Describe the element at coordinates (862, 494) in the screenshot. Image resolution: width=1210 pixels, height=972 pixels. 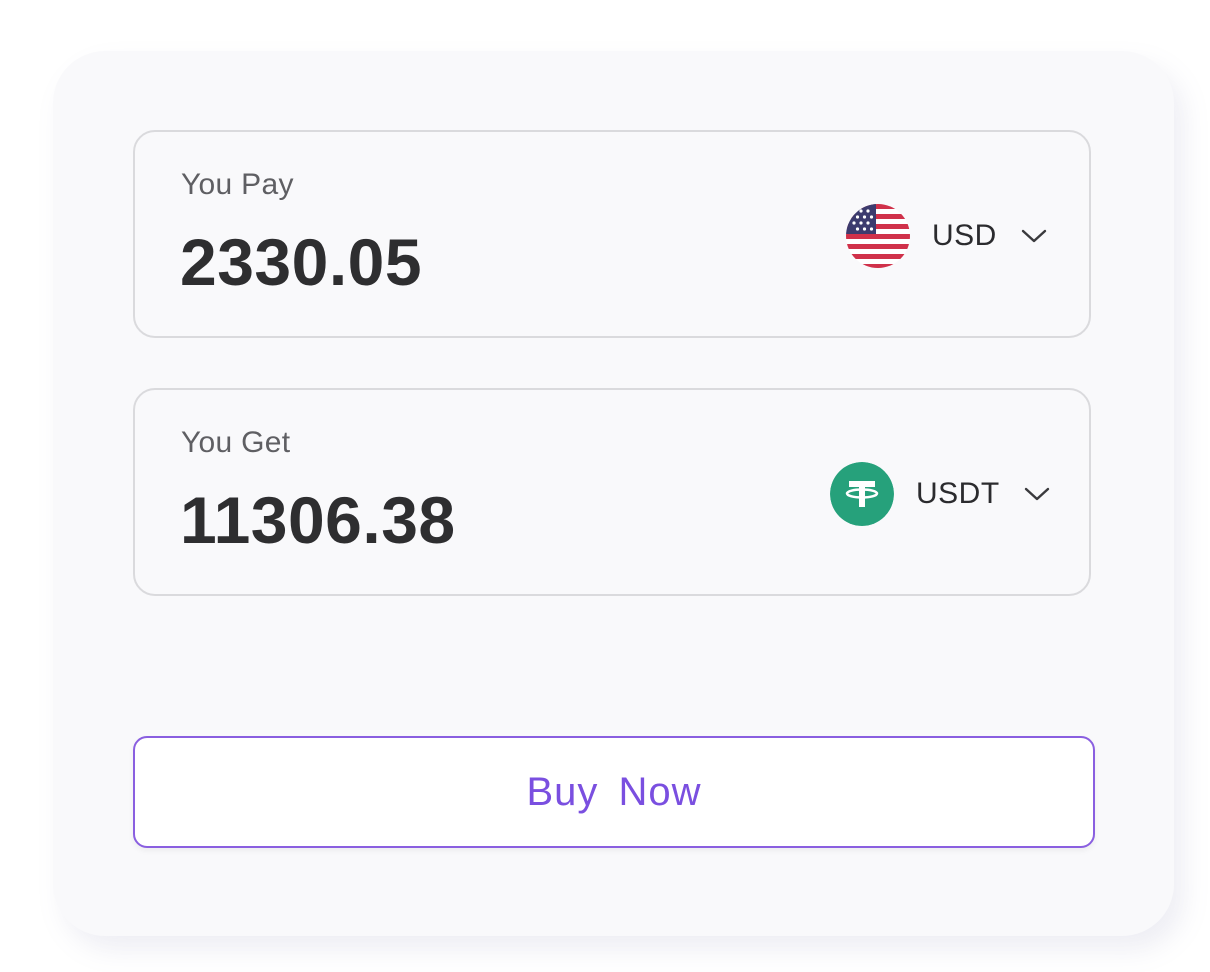
I see `tether-icon` at that location.